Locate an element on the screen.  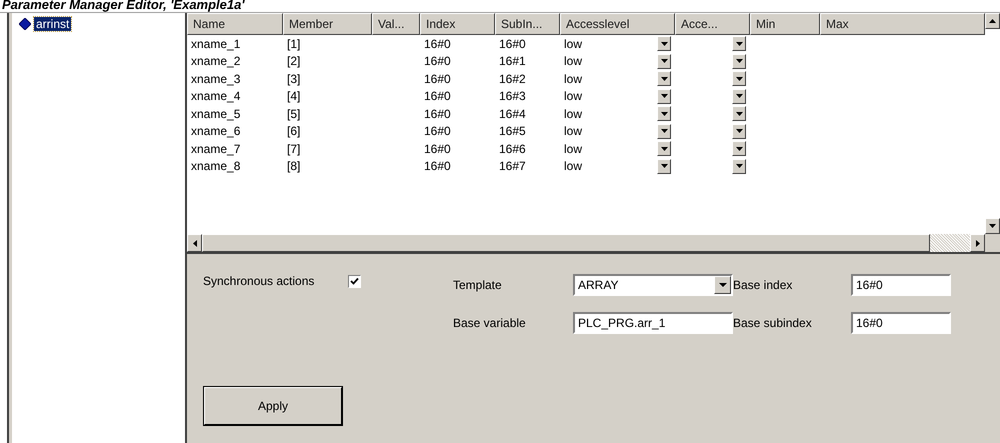
scroll-left-button is located at coordinates (194, 243).